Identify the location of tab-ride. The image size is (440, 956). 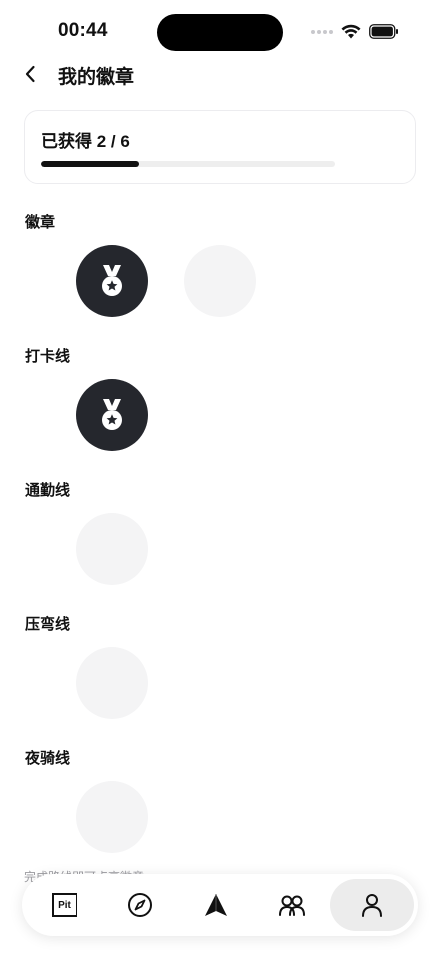
(216, 905).